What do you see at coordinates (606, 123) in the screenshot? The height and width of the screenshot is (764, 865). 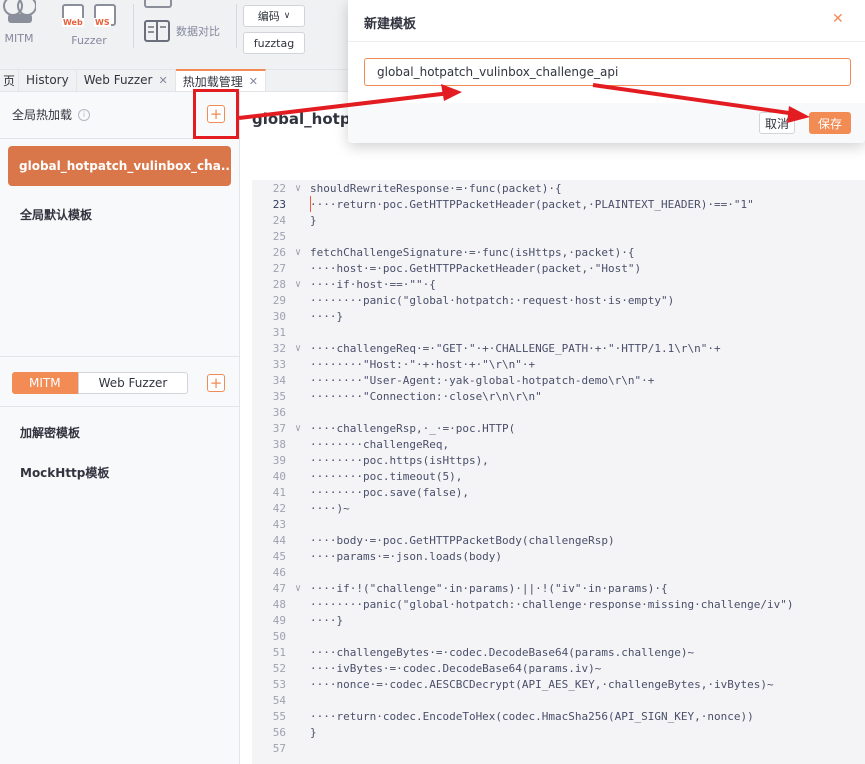 I see `dialog-footer: 取消 保存` at bounding box center [606, 123].